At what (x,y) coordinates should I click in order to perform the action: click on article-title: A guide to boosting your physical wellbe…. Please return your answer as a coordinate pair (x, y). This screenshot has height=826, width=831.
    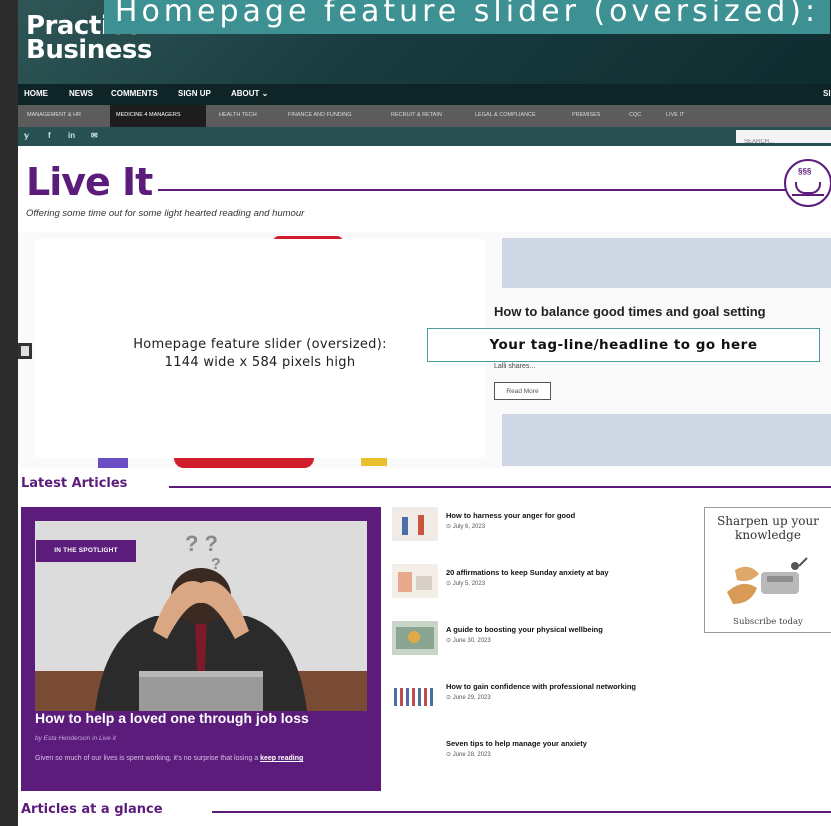
    Looking at the image, I should click on (576, 629).